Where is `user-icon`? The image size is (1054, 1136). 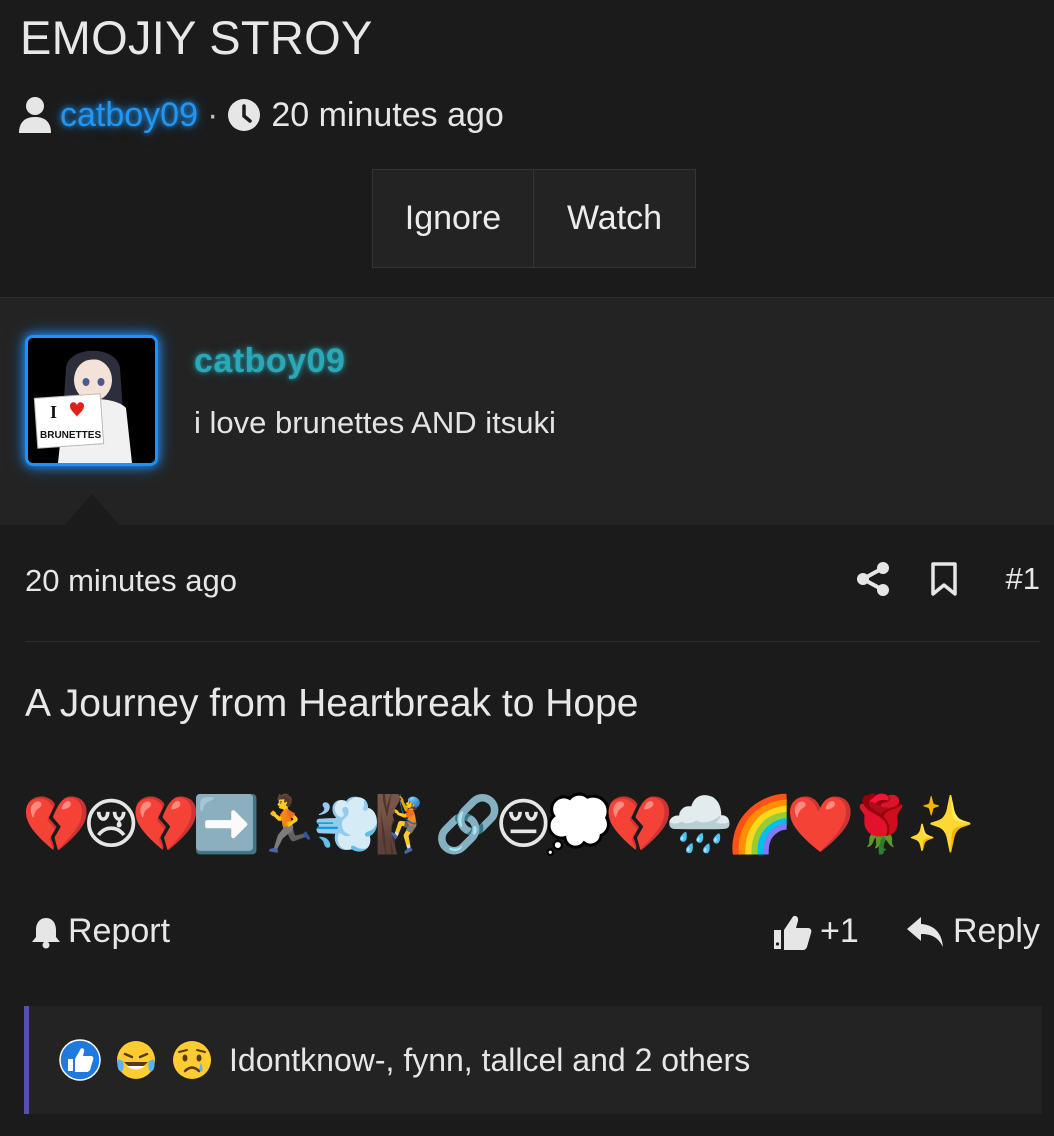 user-icon is located at coordinates (35, 115).